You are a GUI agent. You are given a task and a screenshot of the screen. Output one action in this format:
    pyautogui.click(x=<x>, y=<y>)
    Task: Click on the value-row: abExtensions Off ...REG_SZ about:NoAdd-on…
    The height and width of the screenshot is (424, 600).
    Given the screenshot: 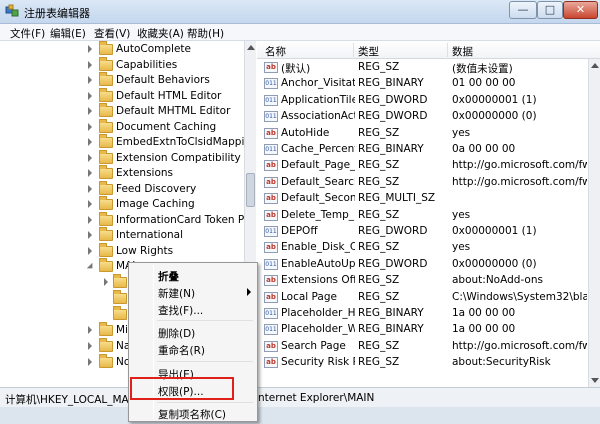 What is the action you would take?
    pyautogui.click(x=422, y=281)
    